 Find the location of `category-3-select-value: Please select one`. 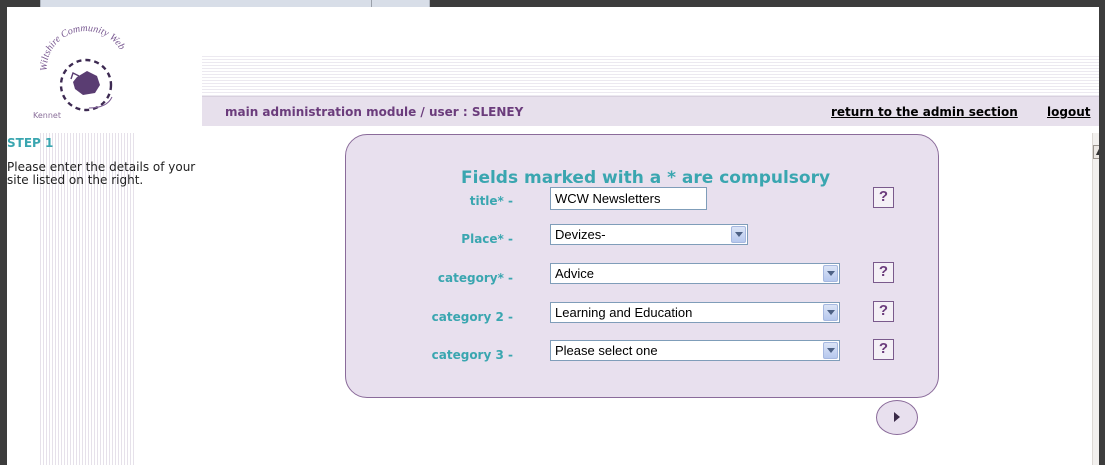

category-3-select-value: Please select one is located at coordinates (606, 350).